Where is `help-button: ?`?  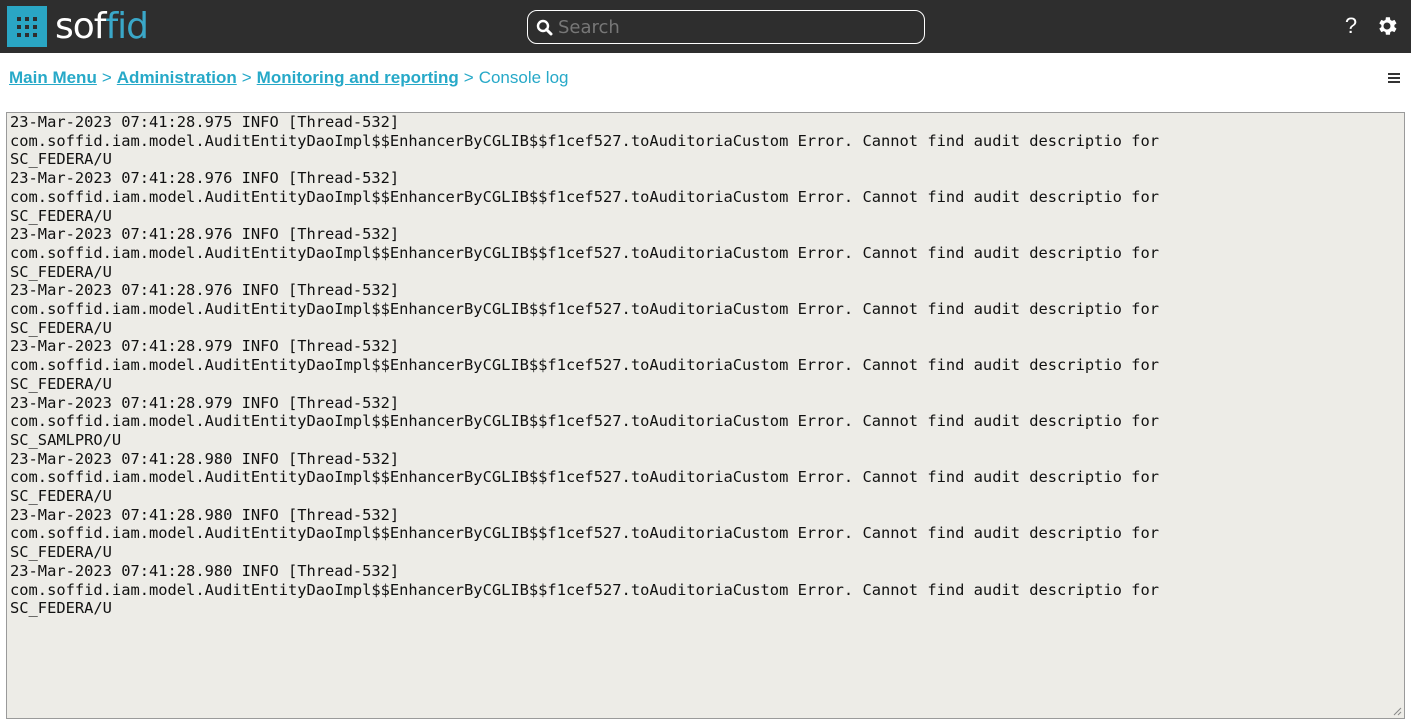 help-button: ? is located at coordinates (1351, 26).